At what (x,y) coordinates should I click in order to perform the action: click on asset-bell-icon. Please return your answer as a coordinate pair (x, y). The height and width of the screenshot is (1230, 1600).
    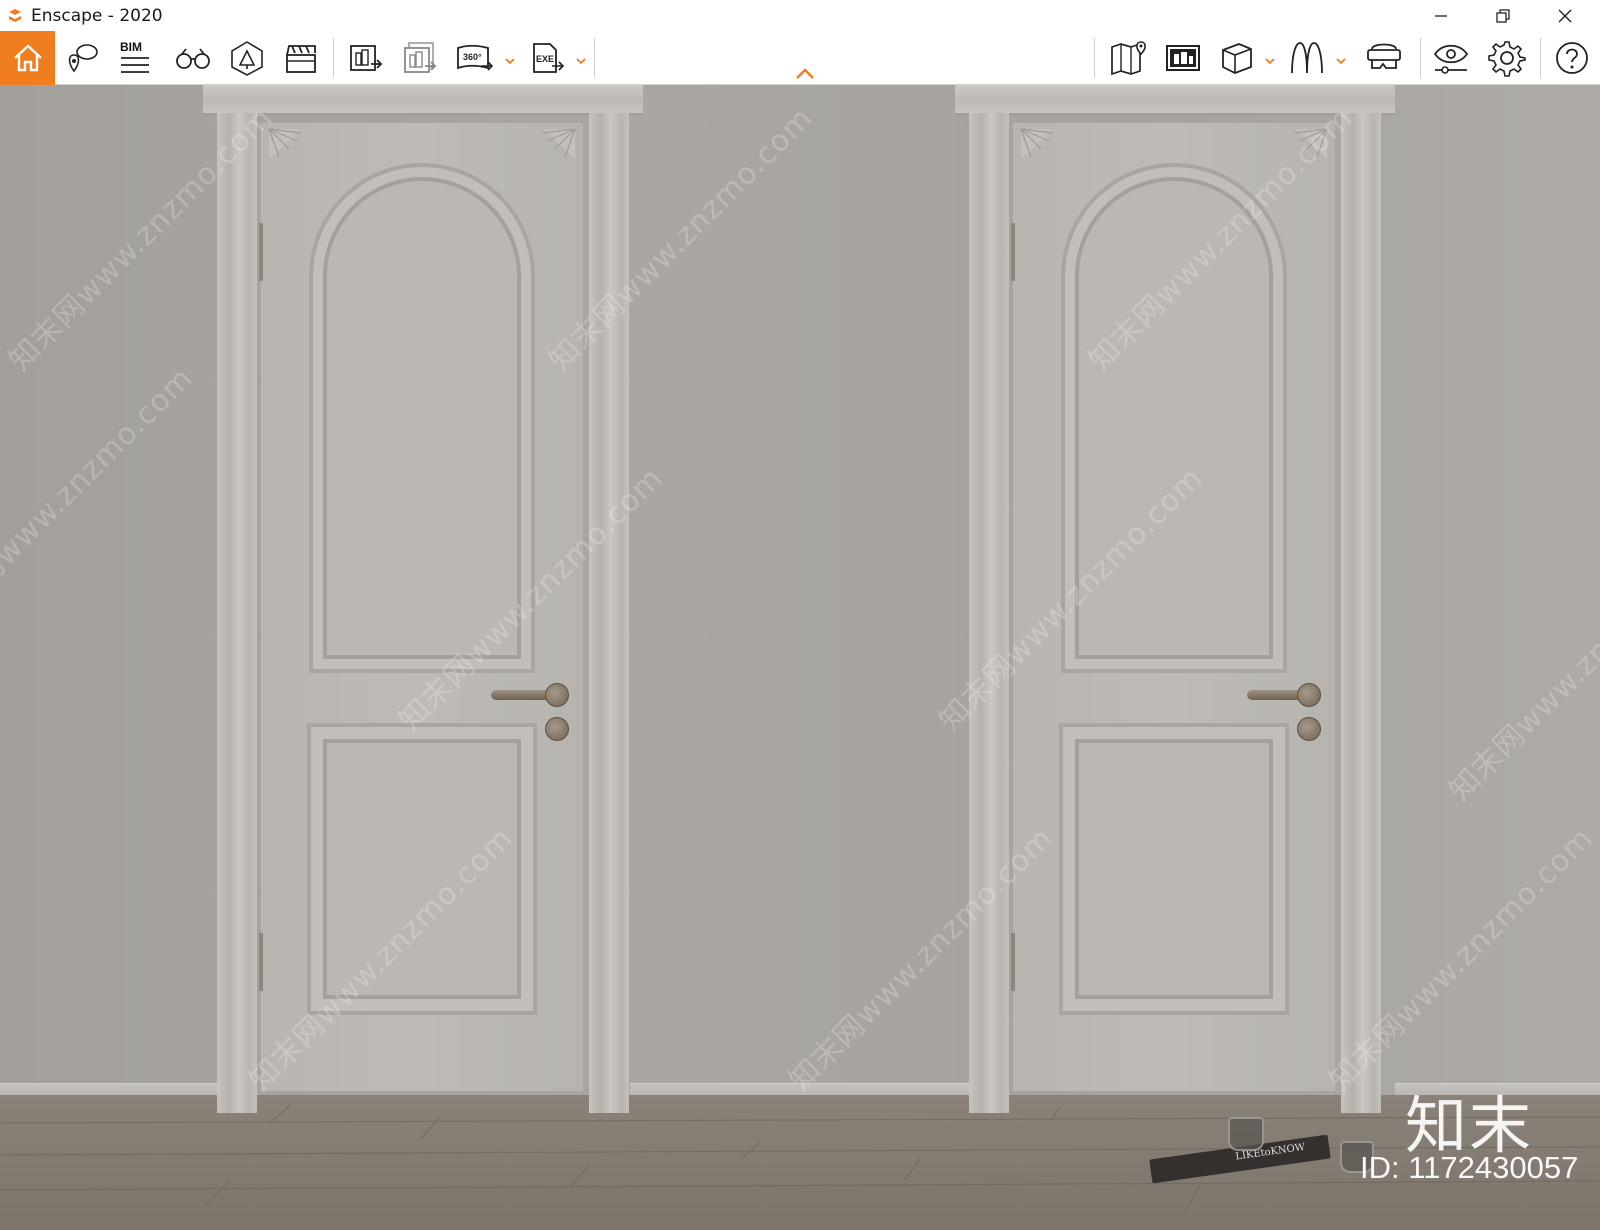
    Looking at the image, I should click on (247, 58).